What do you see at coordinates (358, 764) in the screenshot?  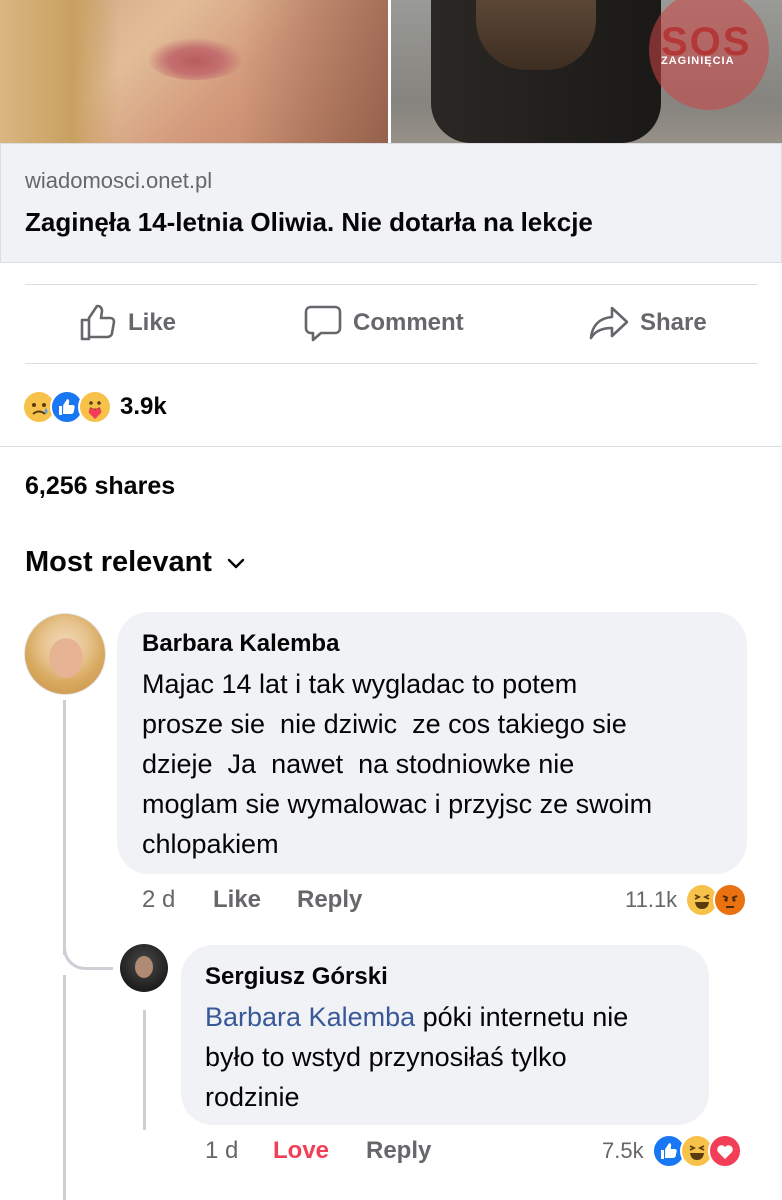 I see `comment-line: dzieje Ja nawet na stodniowke nie` at bounding box center [358, 764].